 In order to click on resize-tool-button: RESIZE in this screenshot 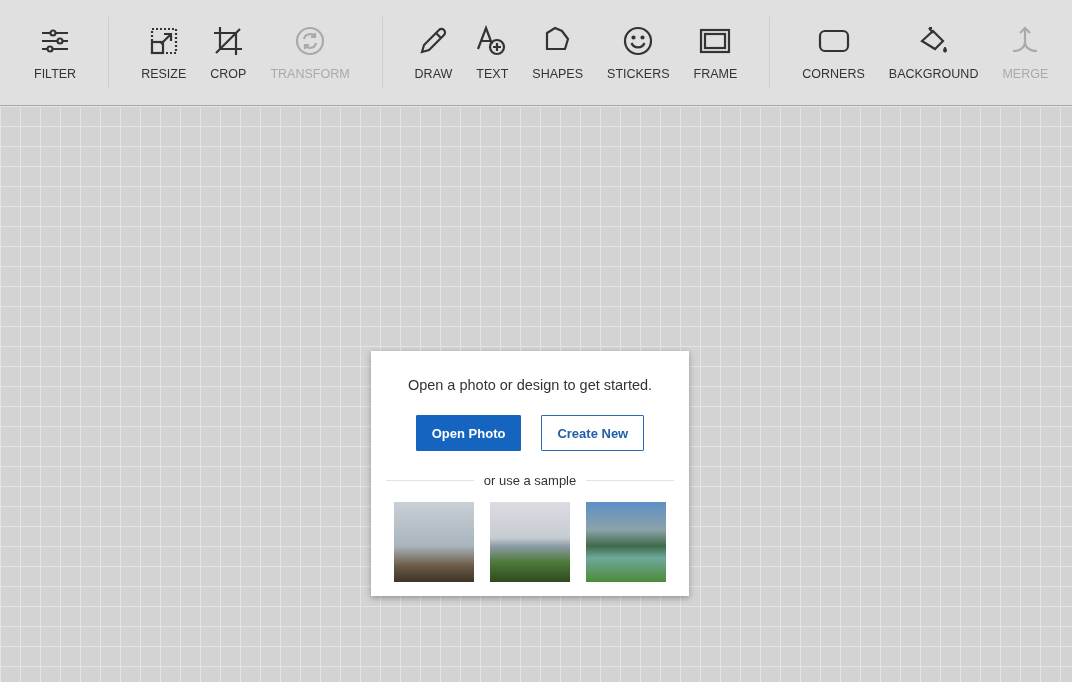, I will do `click(164, 52)`.